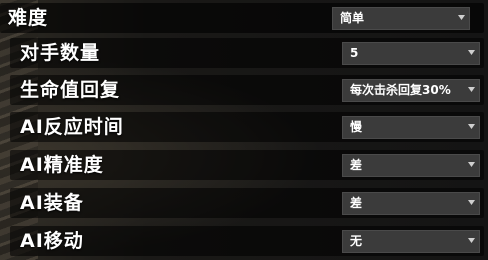 The image size is (488, 260). Describe the element at coordinates (247, 203) in the screenshot. I see `setting-row-ai-equipment: AI装备 差` at that location.